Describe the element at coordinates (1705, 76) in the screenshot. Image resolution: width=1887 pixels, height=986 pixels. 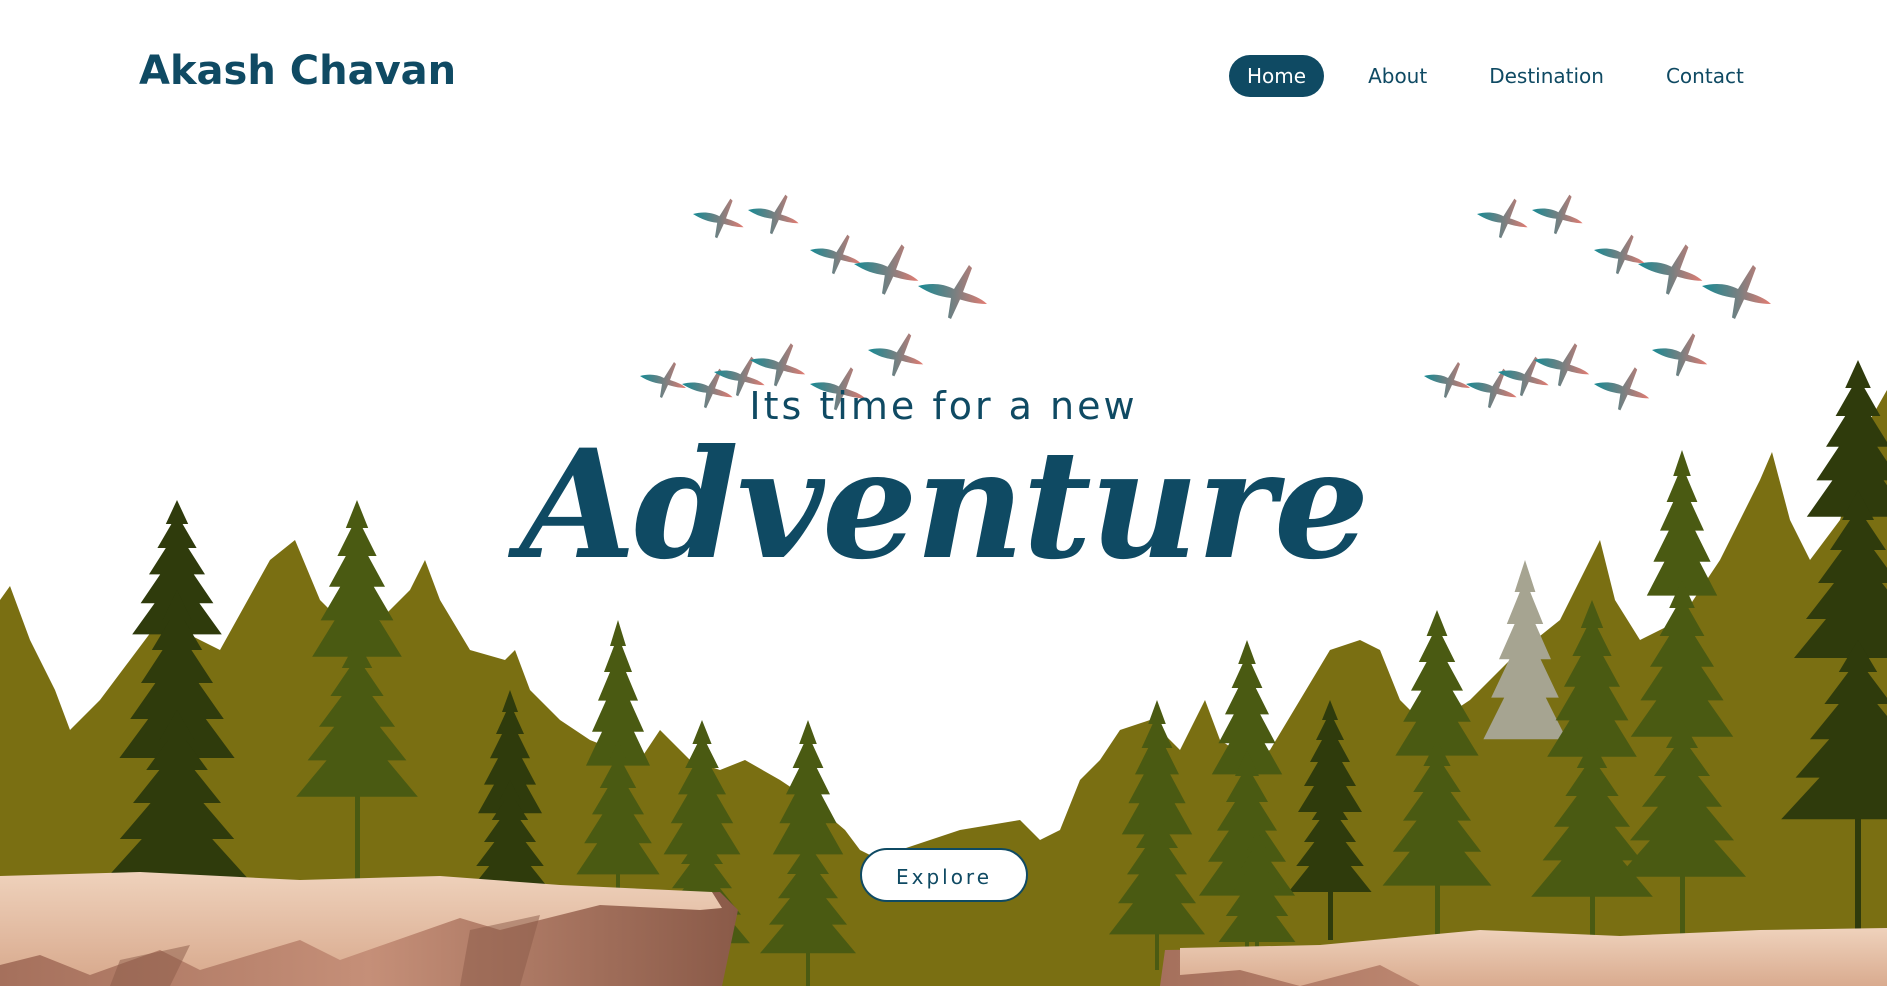
I see `nav-contact: Contact` at that location.